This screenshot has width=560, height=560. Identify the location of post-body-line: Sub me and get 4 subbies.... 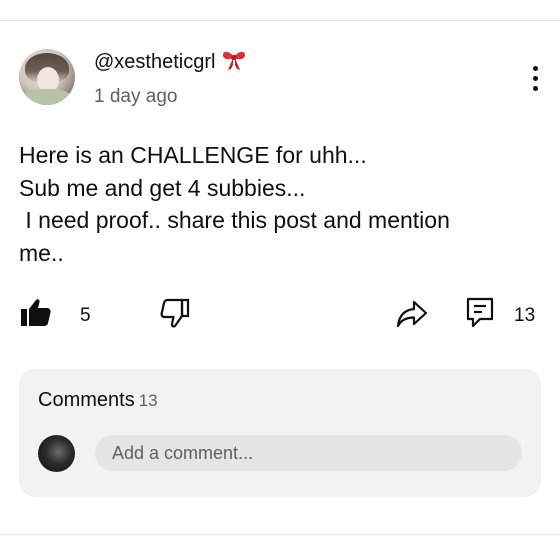
(162, 187).